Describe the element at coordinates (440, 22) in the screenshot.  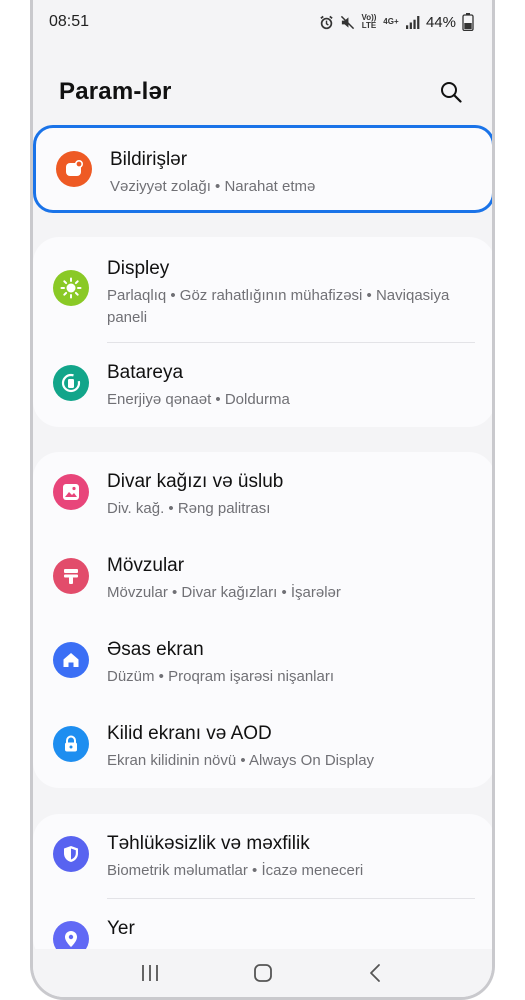
I see `battery-percent: 44%` at that location.